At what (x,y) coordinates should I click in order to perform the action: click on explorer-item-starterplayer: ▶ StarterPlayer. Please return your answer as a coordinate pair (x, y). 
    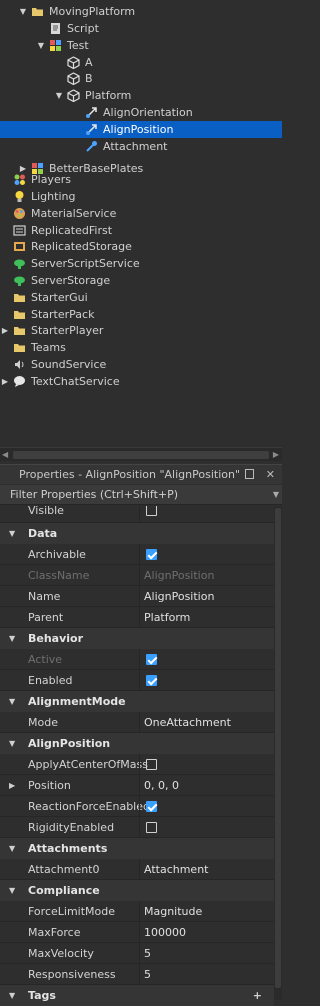
    Looking at the image, I should click on (141, 330).